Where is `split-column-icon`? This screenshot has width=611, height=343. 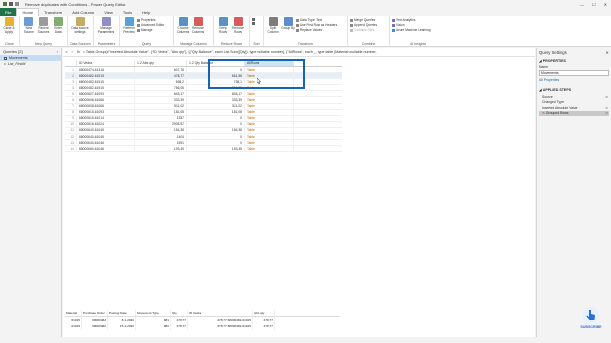
split-column-icon is located at coordinates (273, 21).